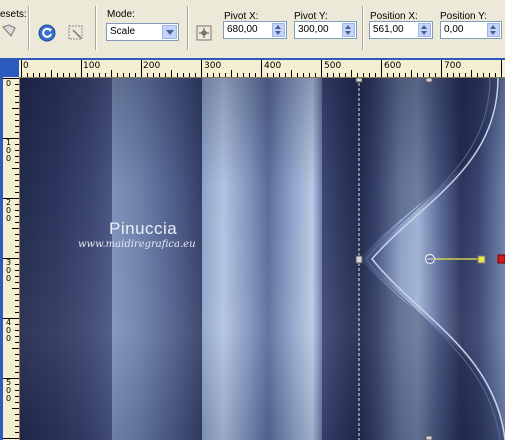 This screenshot has height=440, width=505. What do you see at coordinates (453, 66) in the screenshot?
I see `ruler-label: 700` at bounding box center [453, 66].